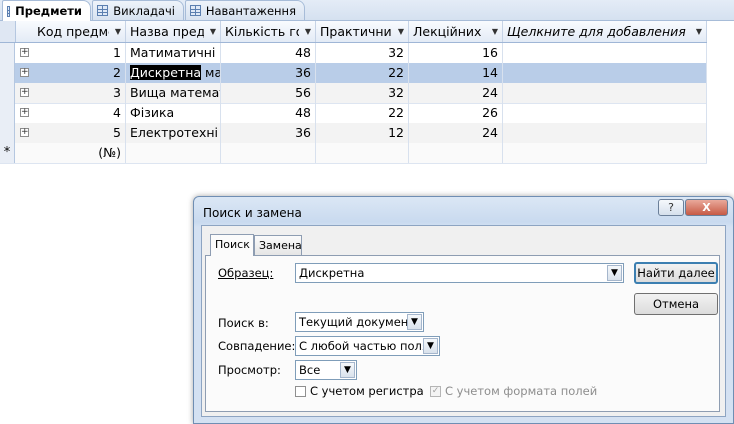 The height and width of the screenshot is (424, 734). I want to click on close-button: X, so click(706, 207).